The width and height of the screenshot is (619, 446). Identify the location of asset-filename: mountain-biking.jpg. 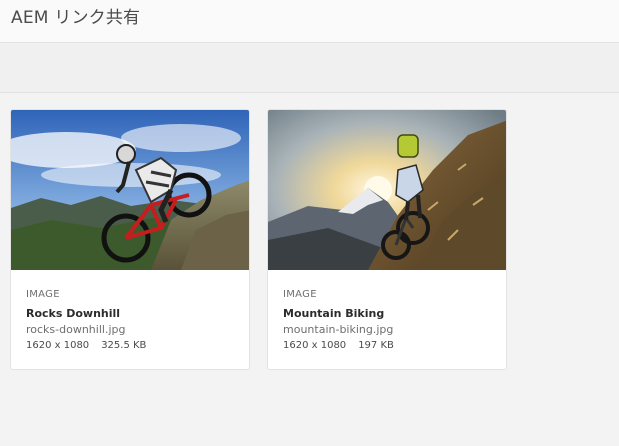
(338, 329).